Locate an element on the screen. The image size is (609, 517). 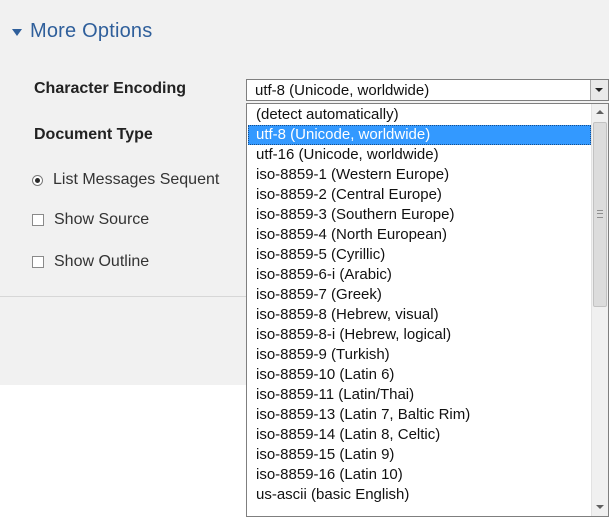
encoding-option: iso-8859-7 (Greek) is located at coordinates (419, 295).